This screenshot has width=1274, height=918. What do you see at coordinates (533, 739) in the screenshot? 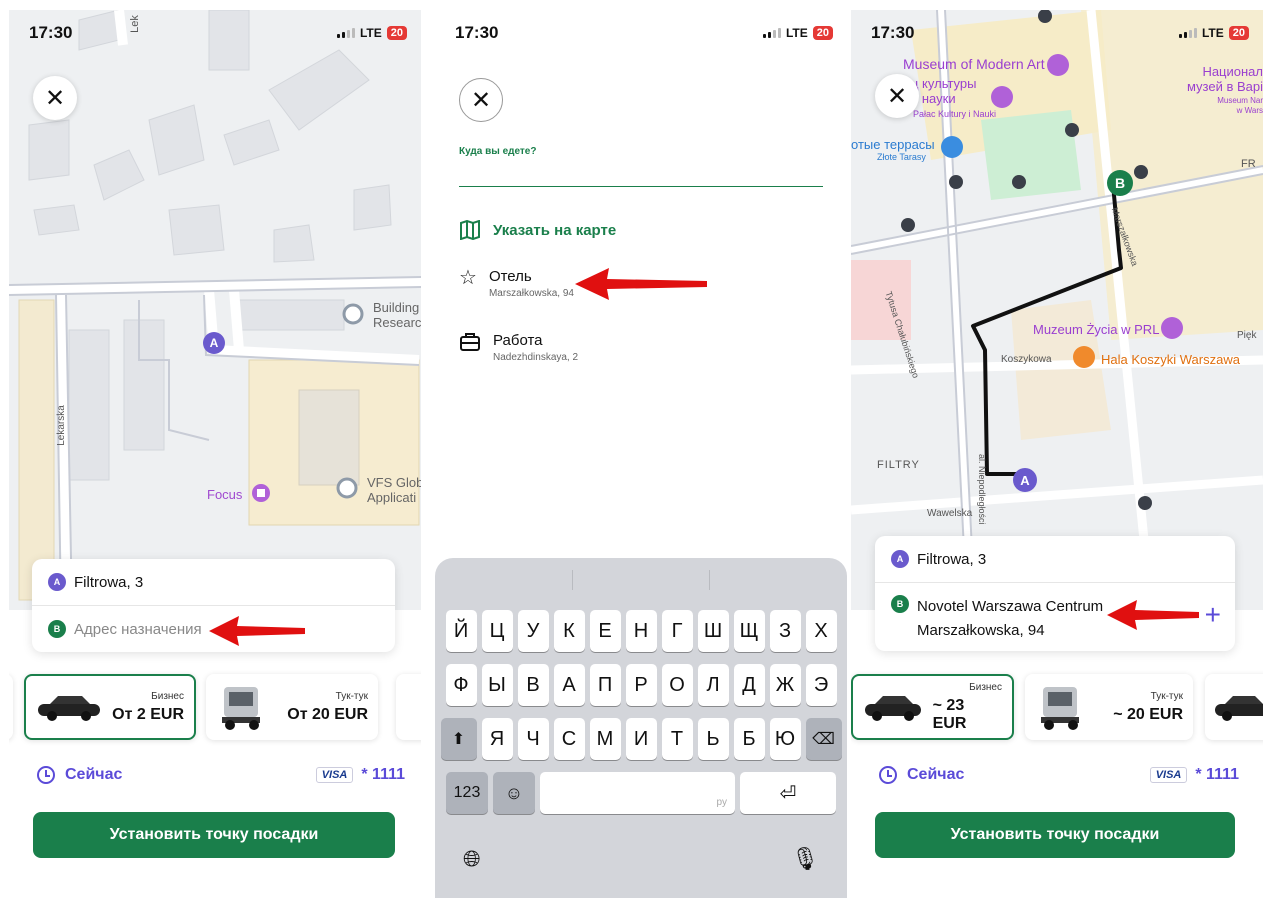
I see `letter-key: Ч` at bounding box center [533, 739].